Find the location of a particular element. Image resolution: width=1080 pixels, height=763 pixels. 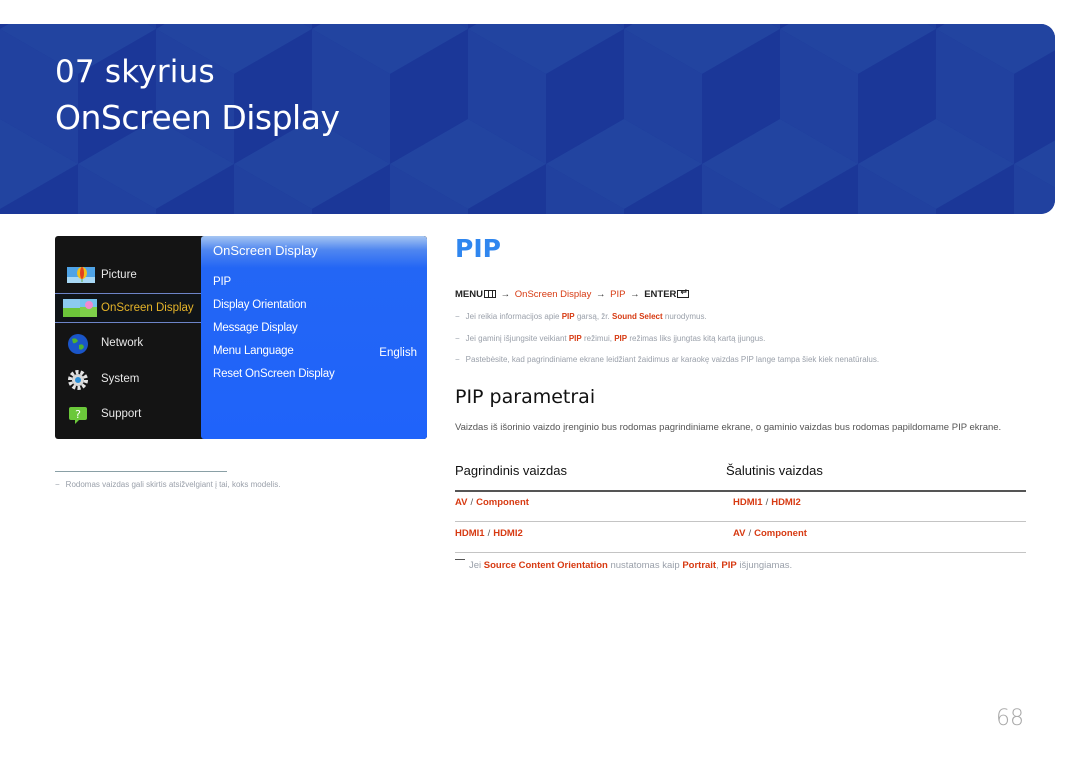

footnote-divider is located at coordinates (141, 471).